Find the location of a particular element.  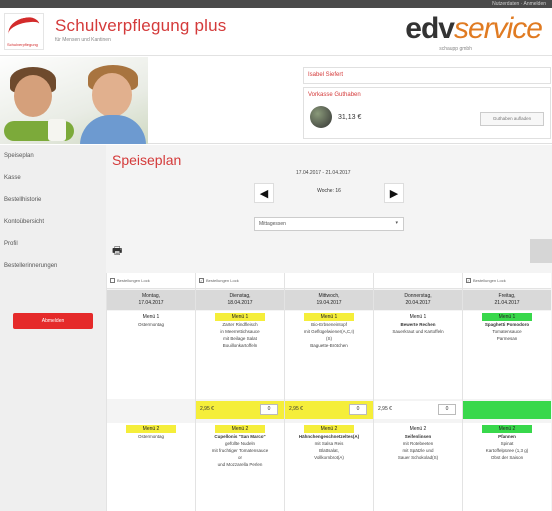

menu1-line: Sauerkraut und Kartoffeln is located at coordinates (418, 331).